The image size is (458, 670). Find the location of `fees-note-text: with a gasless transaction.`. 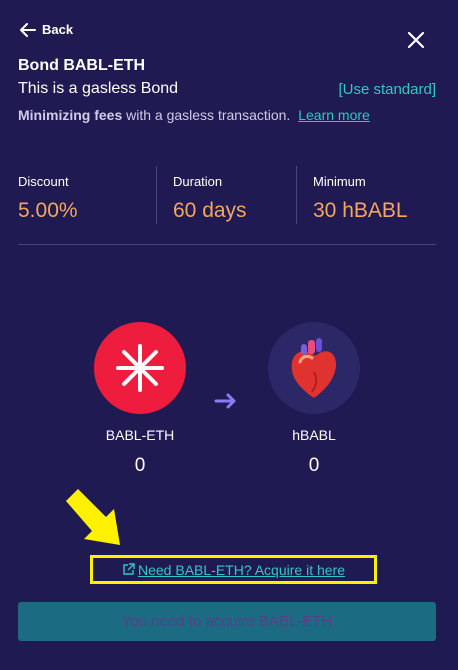

fees-note-text: with a gasless transaction. is located at coordinates (208, 115).